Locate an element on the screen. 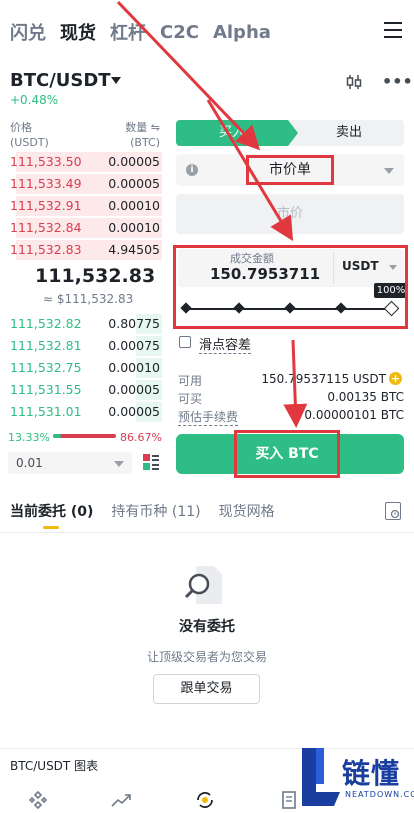  futures-icon is located at coordinates (289, 800).